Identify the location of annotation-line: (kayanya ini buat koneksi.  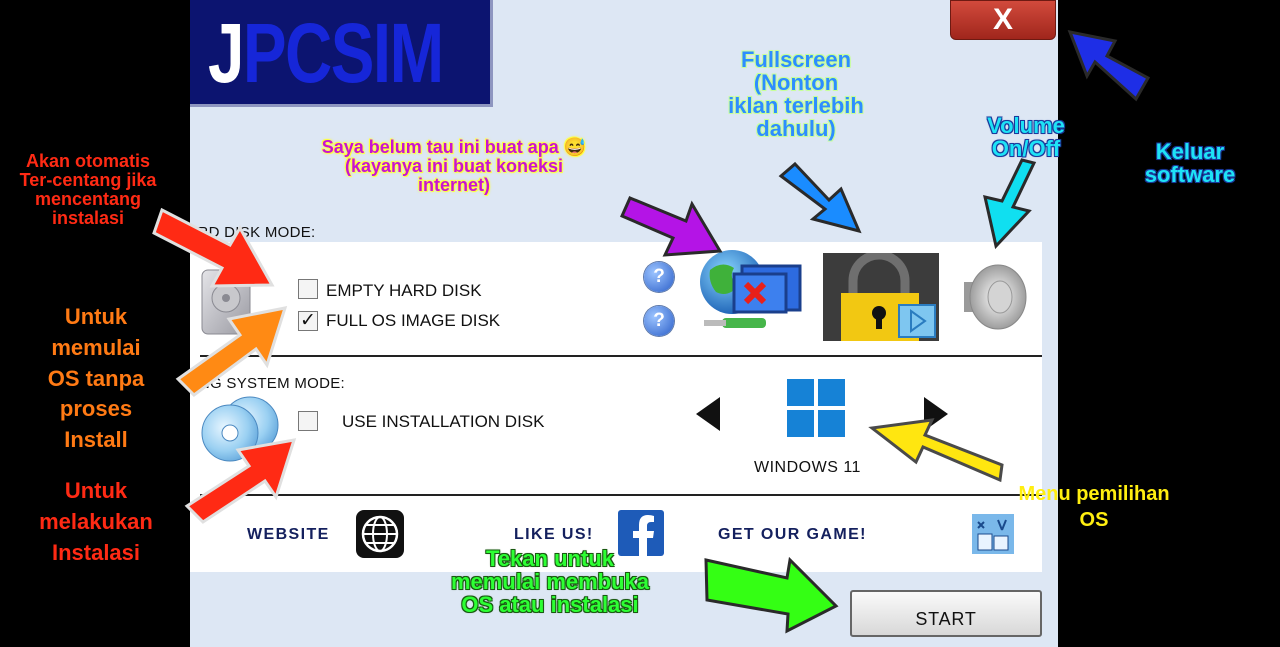
(454, 165).